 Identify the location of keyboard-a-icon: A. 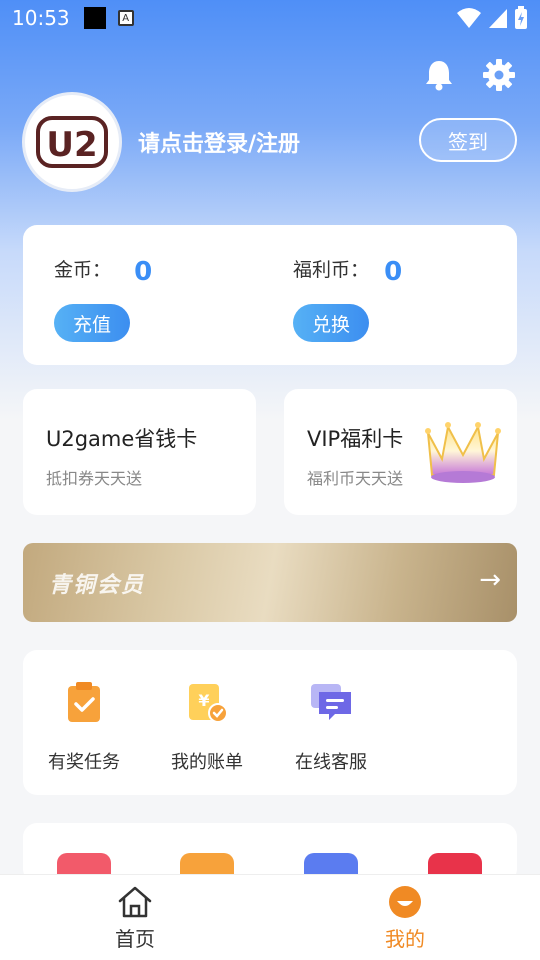
(125, 18).